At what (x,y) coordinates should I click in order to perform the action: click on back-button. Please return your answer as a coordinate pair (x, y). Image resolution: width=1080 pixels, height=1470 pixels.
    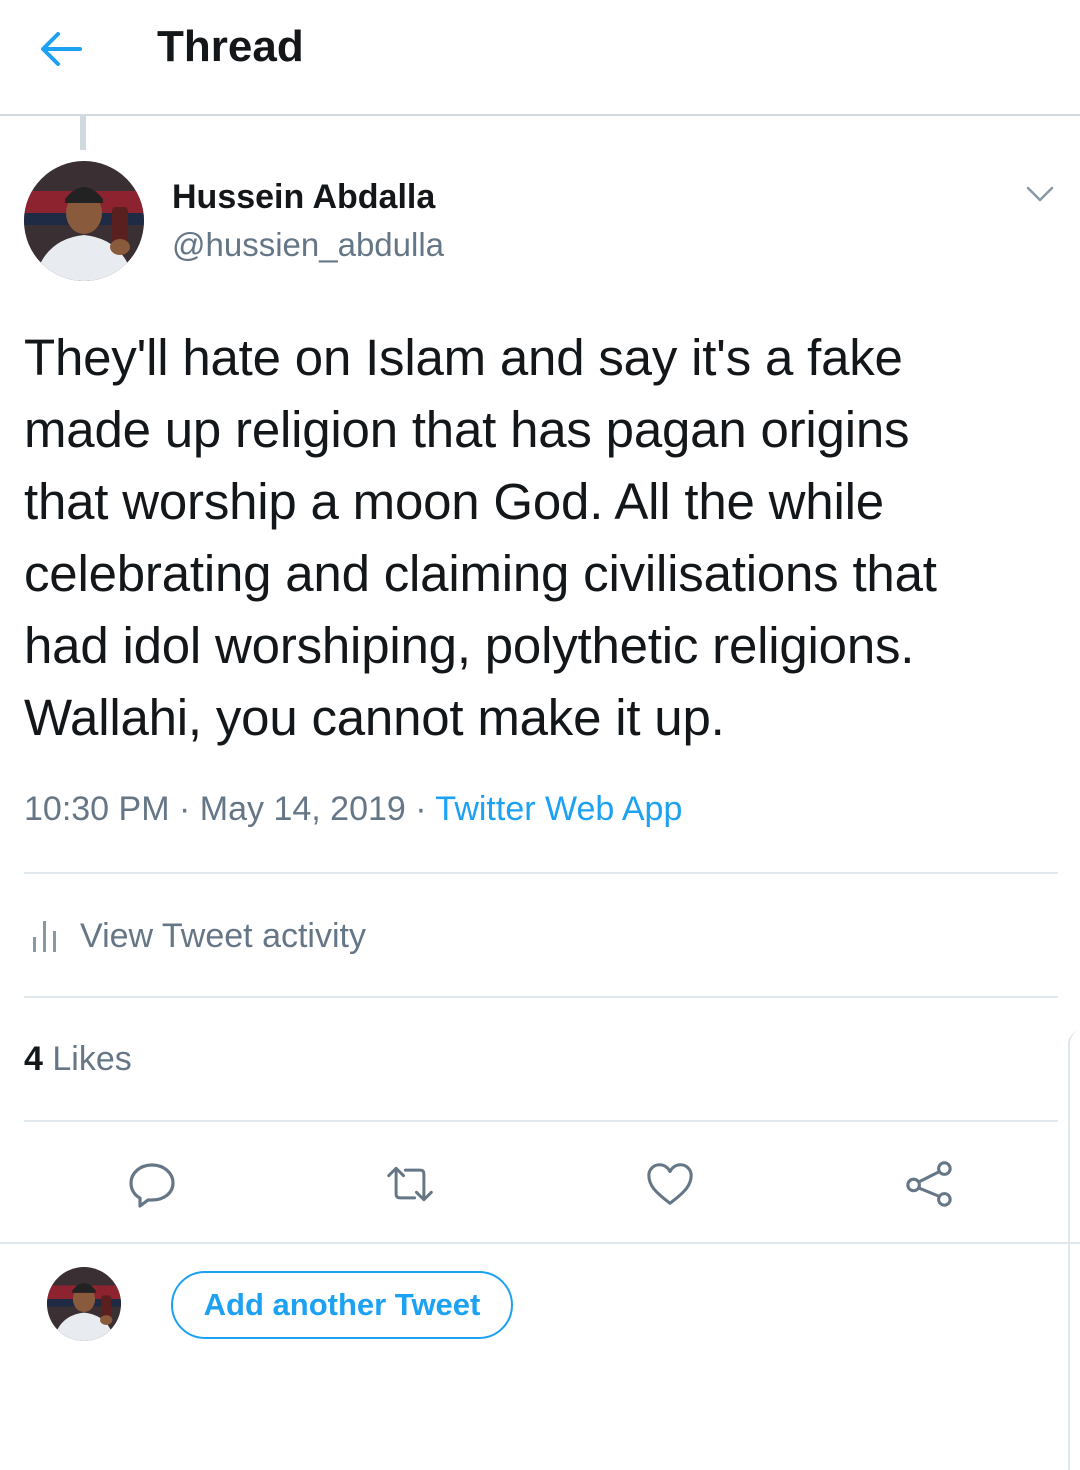
    Looking at the image, I should click on (61, 49).